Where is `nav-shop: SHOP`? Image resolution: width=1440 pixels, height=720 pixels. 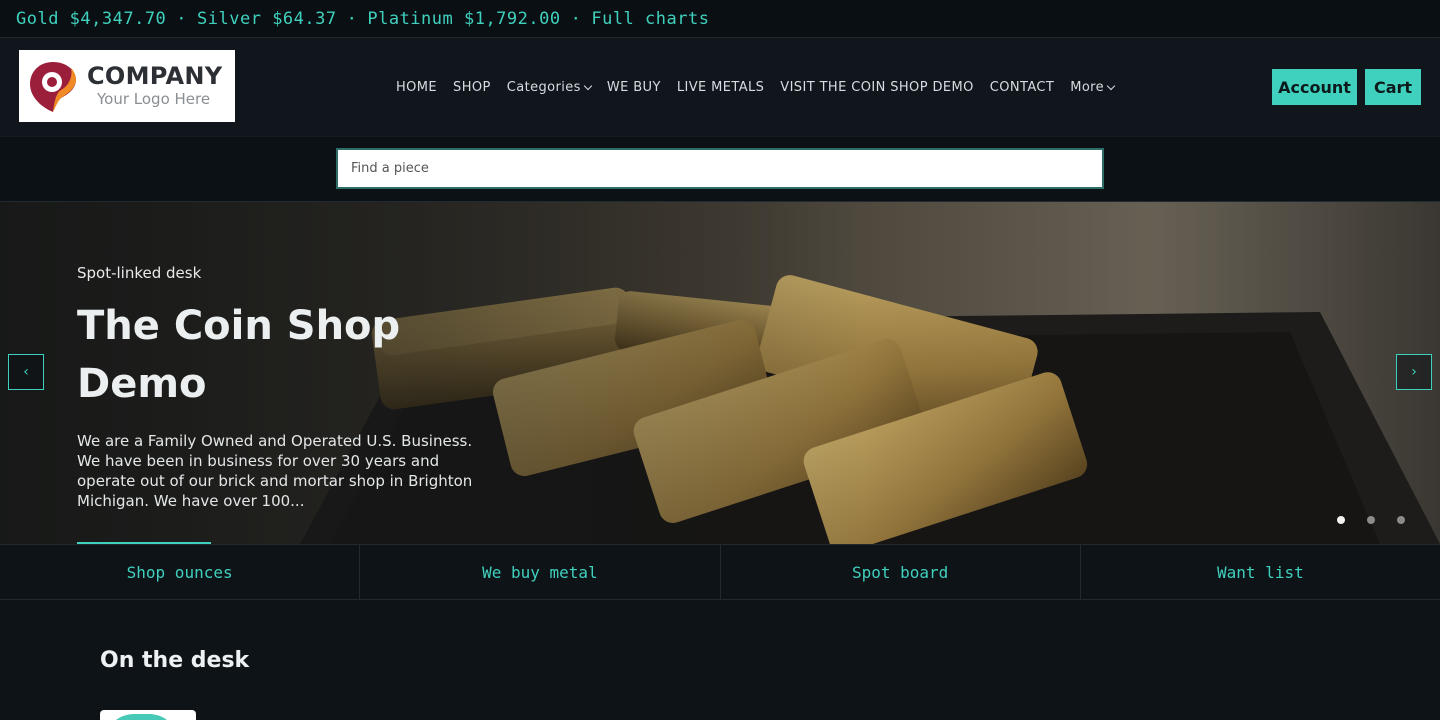
nav-shop: SHOP is located at coordinates (472, 87).